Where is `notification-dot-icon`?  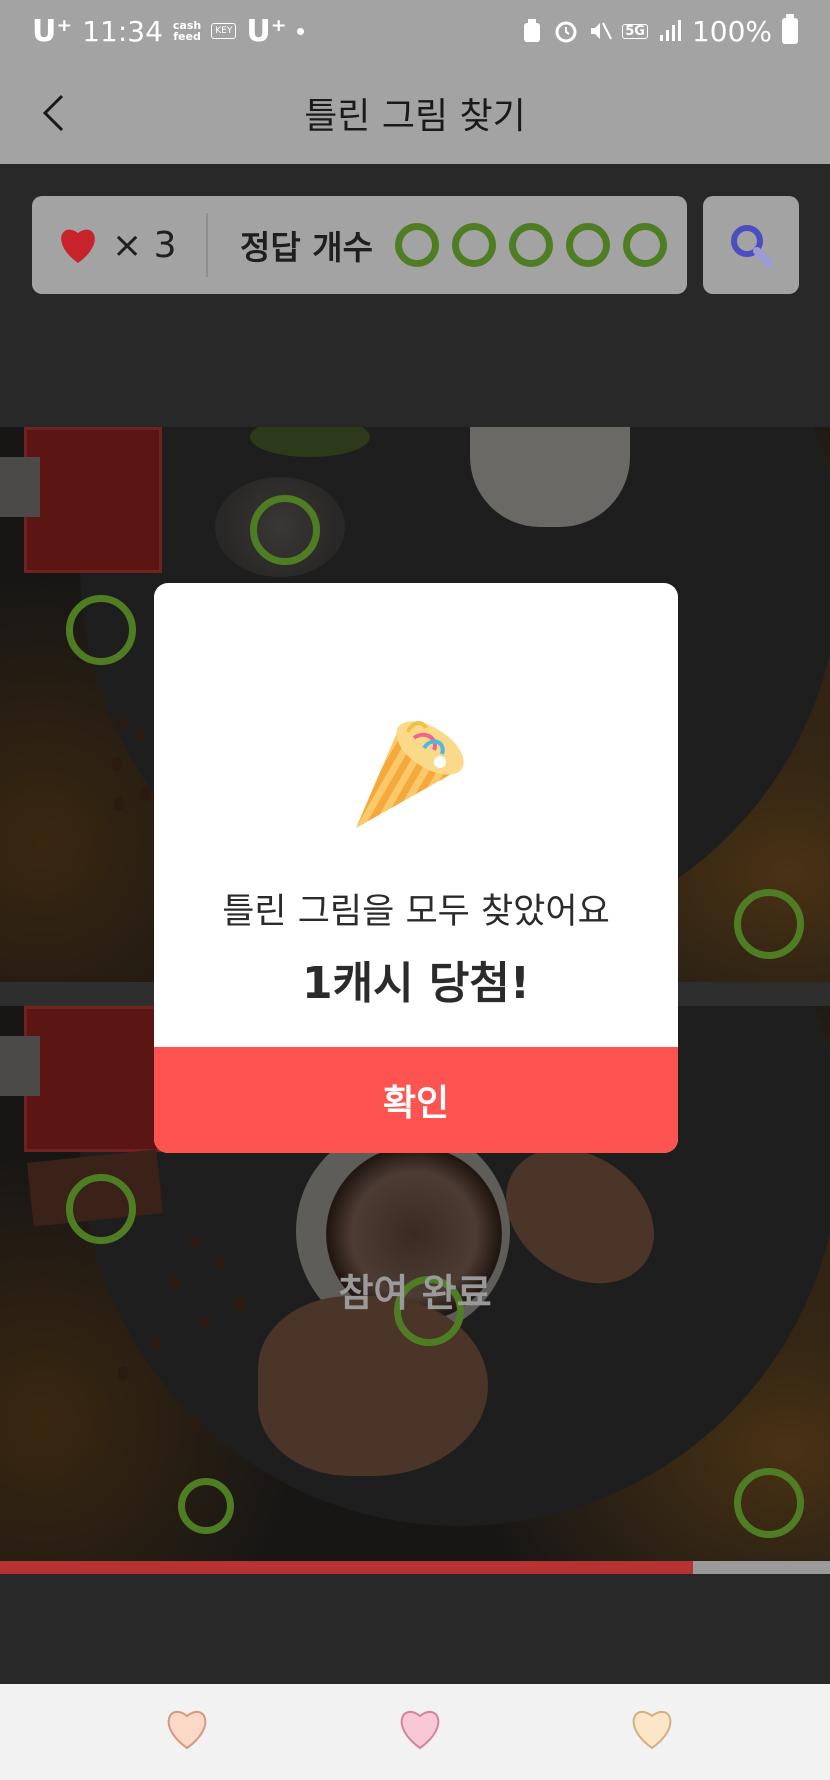
notification-dot-icon is located at coordinates (300, 31).